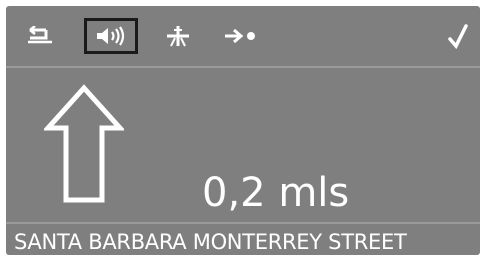 This screenshot has width=486, height=261. I want to click on destination-button, so click(241, 36).